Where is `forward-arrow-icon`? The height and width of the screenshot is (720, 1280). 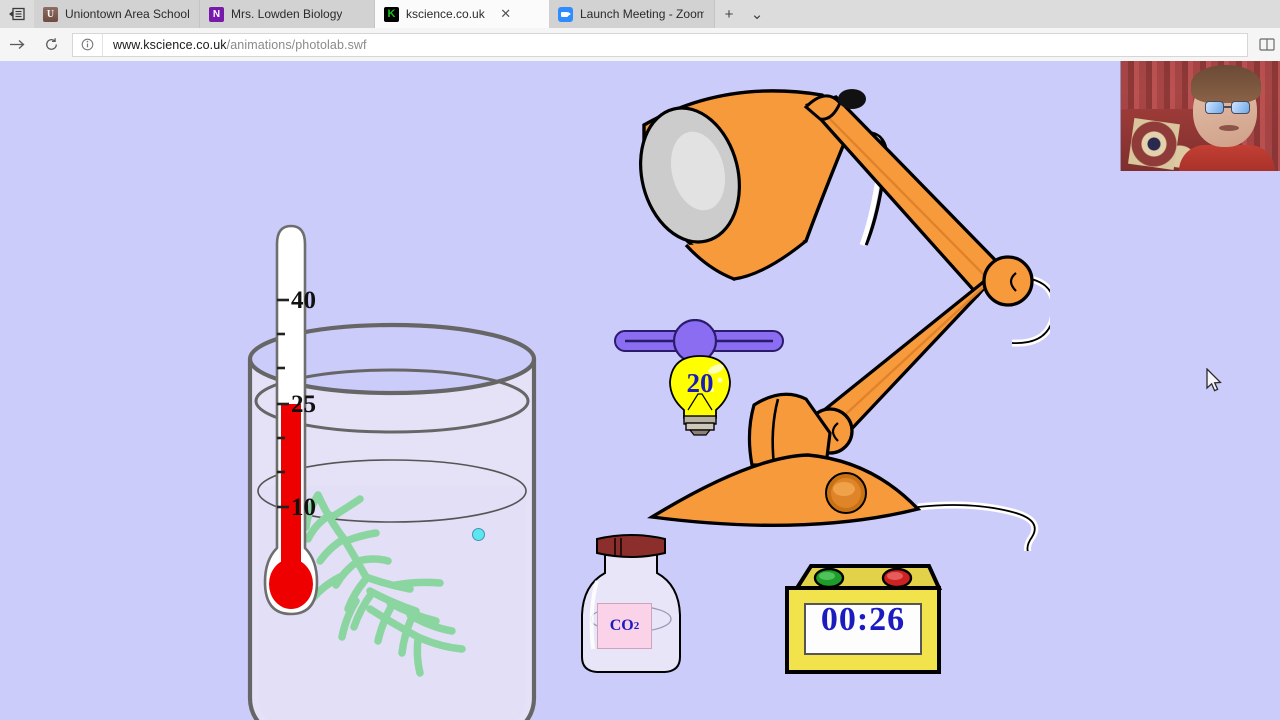 forward-arrow-icon is located at coordinates (17, 44).